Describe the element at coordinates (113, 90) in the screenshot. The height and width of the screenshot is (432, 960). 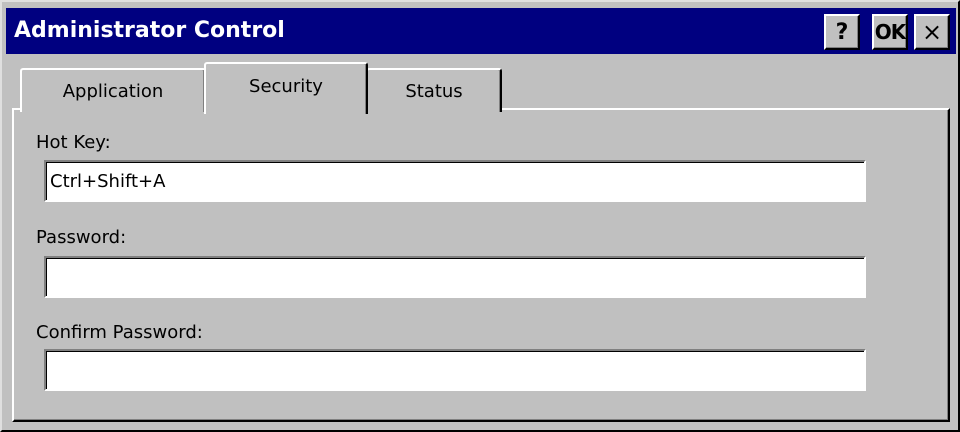
I see `tab-application: Application` at that location.